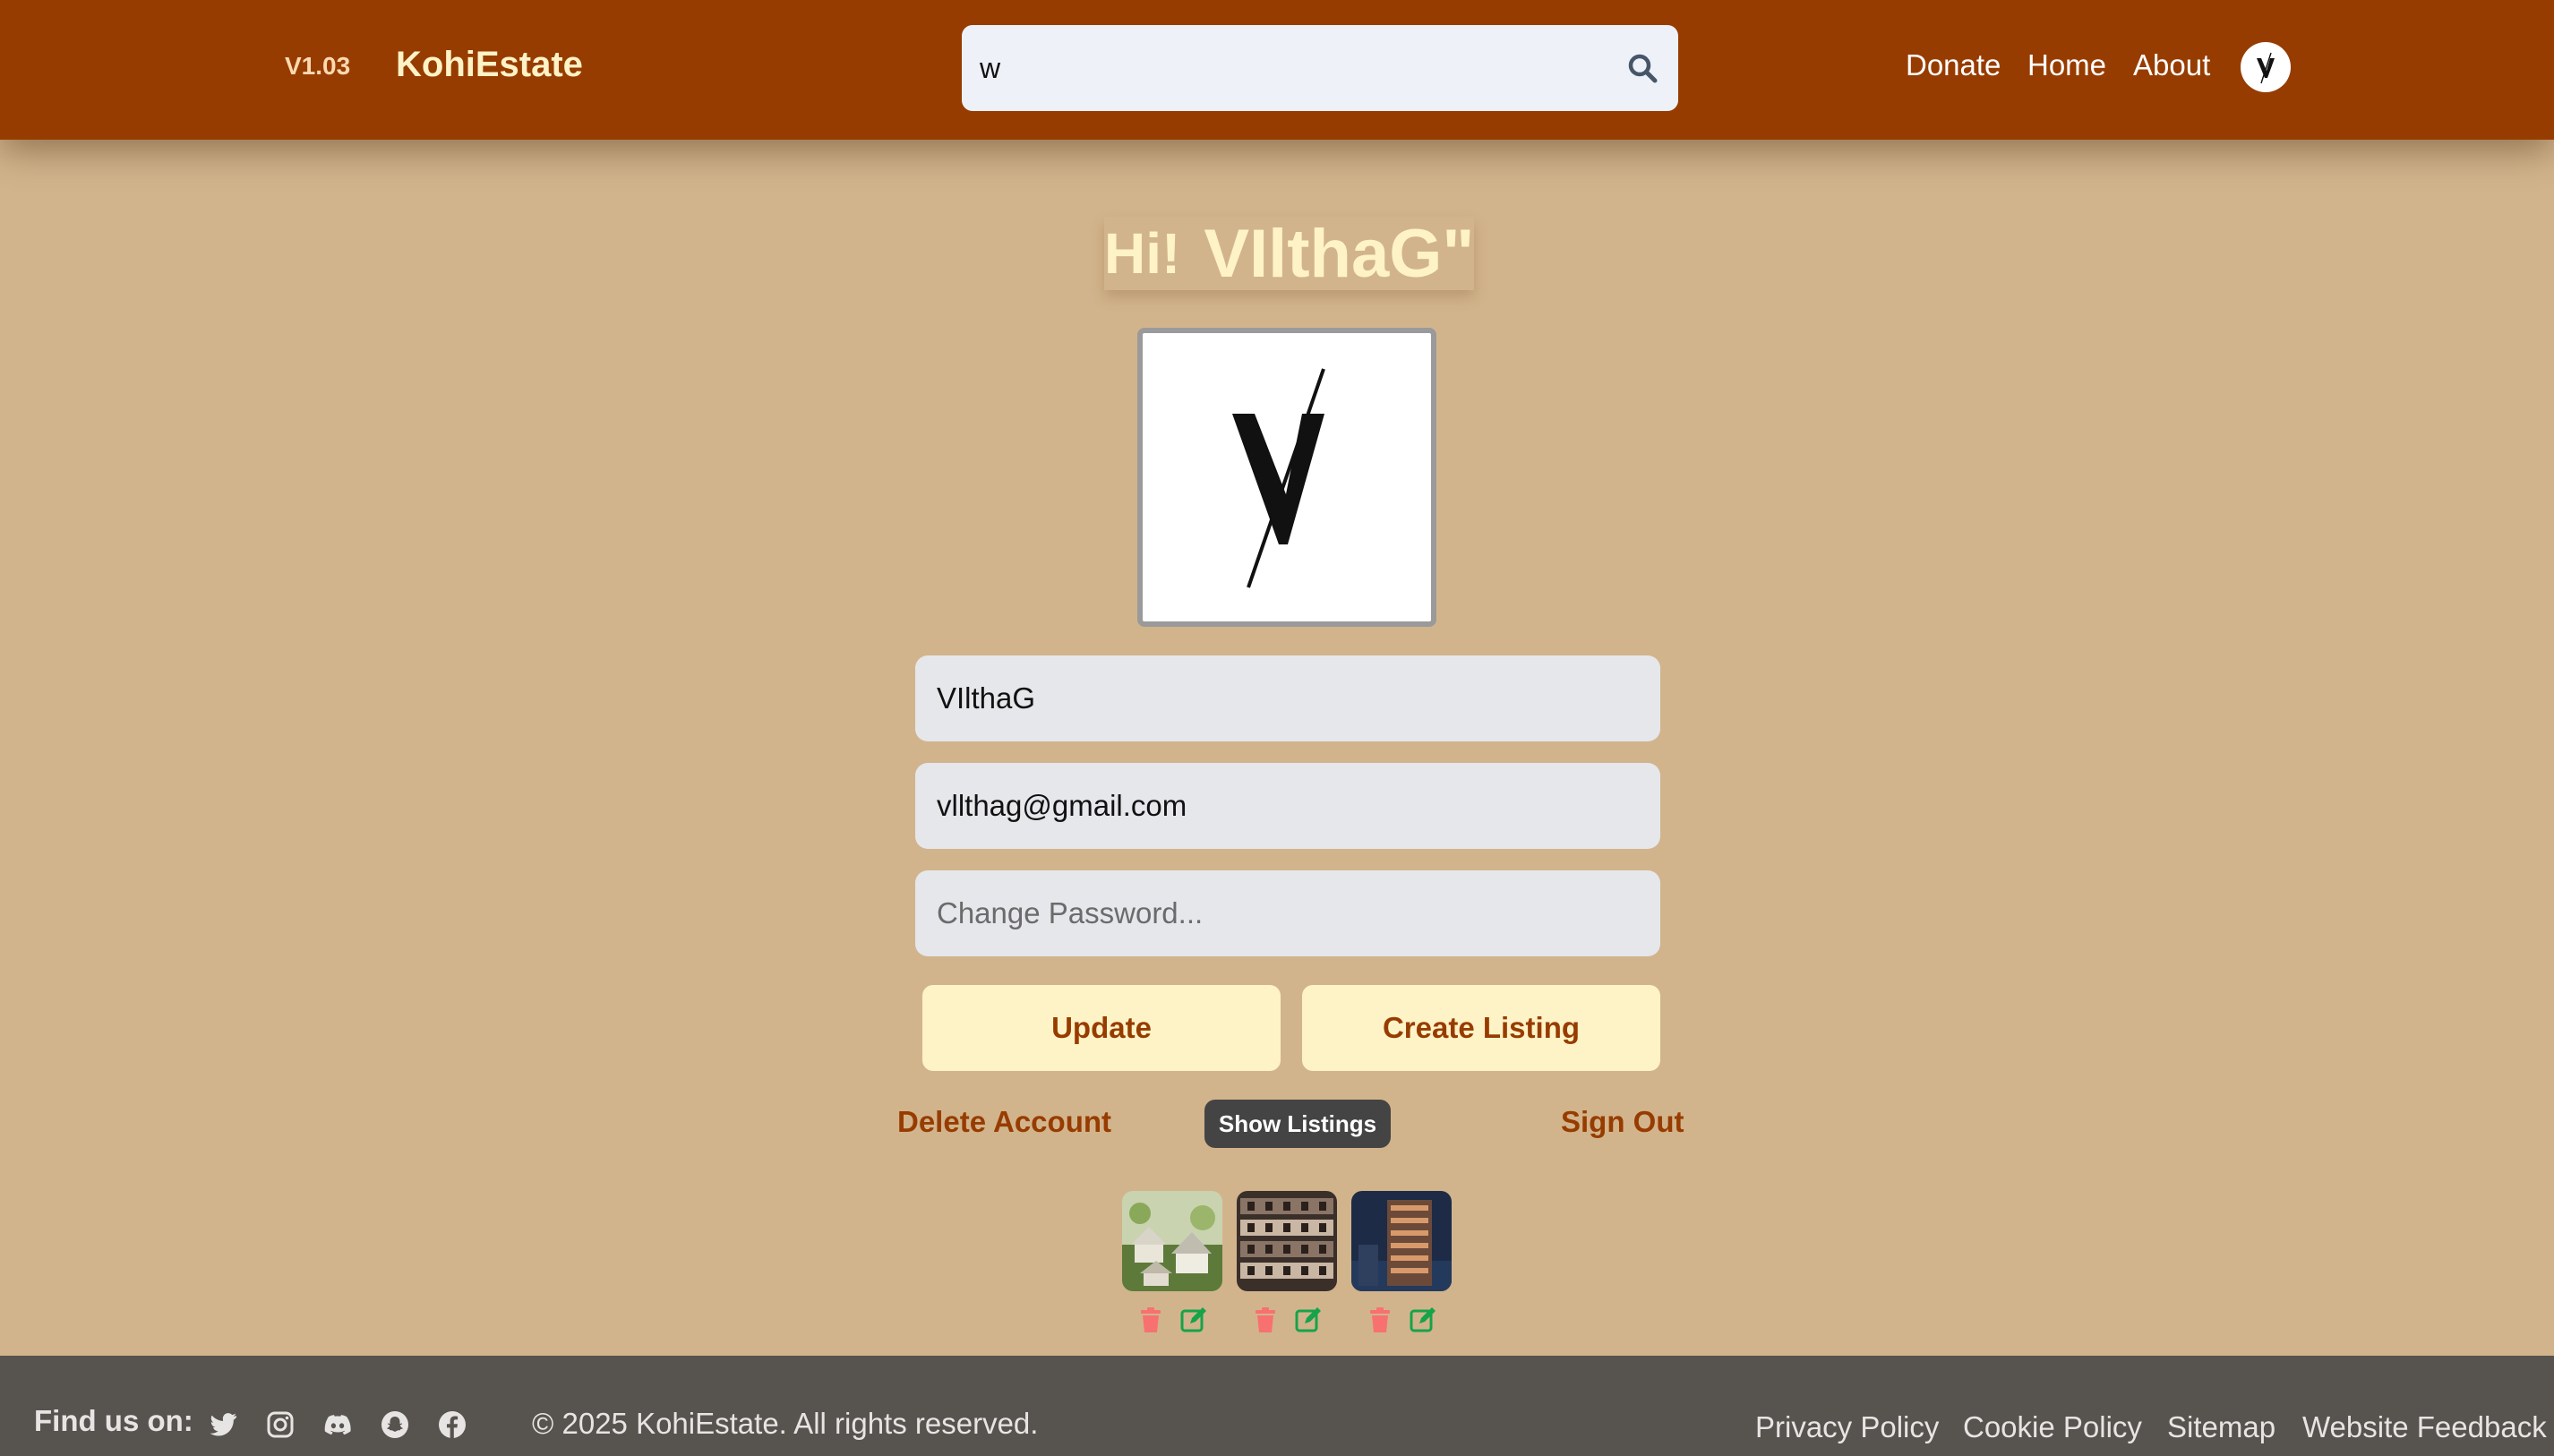  What do you see at coordinates (1287, 698) in the screenshot?
I see `username-field` at bounding box center [1287, 698].